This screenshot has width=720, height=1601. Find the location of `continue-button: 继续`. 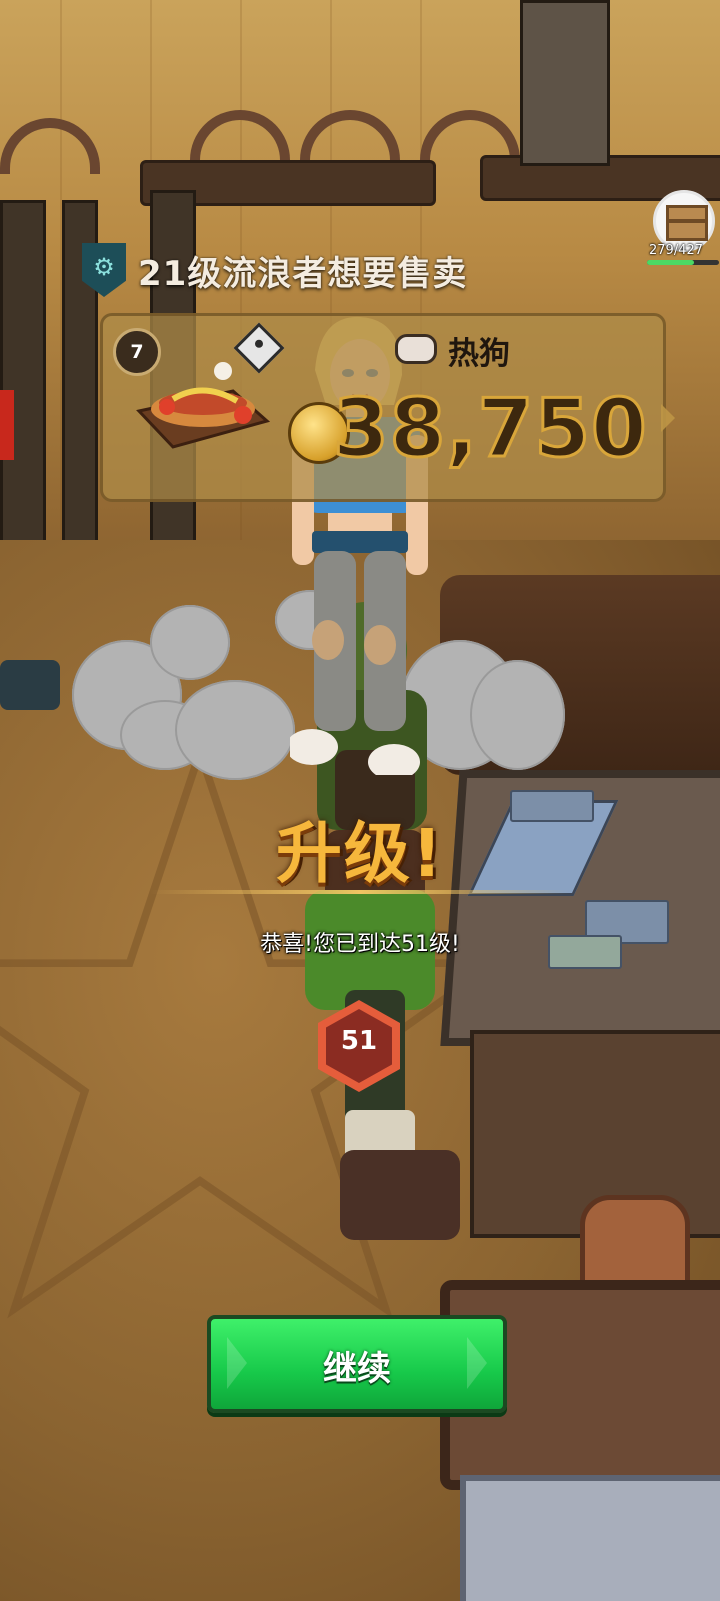

continue-button: 继续 is located at coordinates (357, 1364).